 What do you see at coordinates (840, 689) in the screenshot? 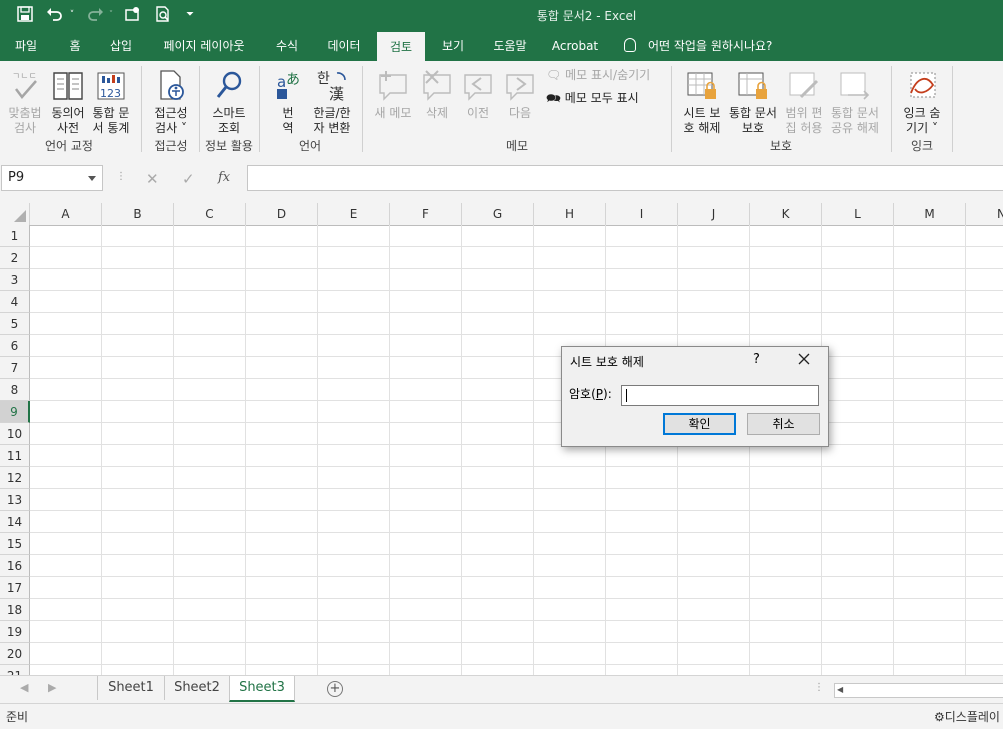
I see `scroll-left-arrow-icon: ◀` at bounding box center [840, 689].